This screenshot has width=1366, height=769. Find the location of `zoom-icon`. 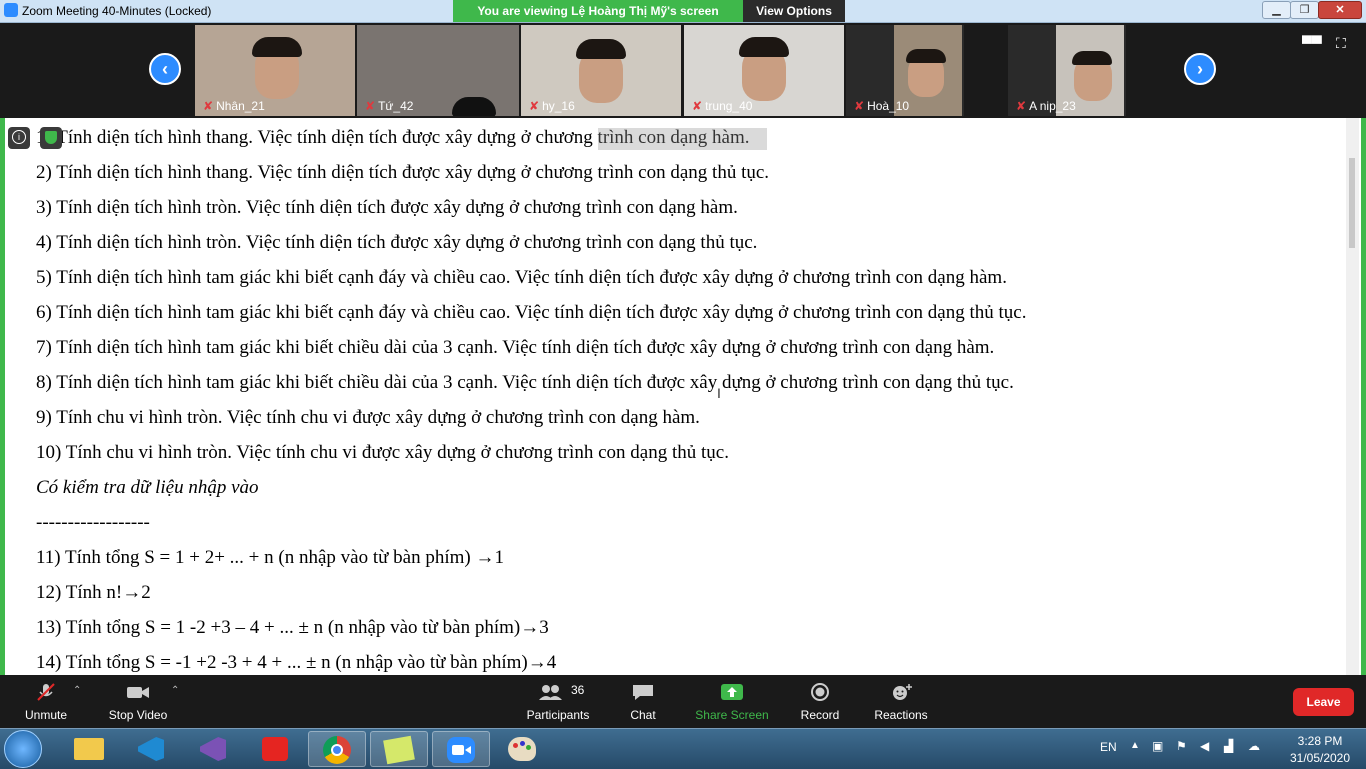

zoom-icon is located at coordinates (461, 750).